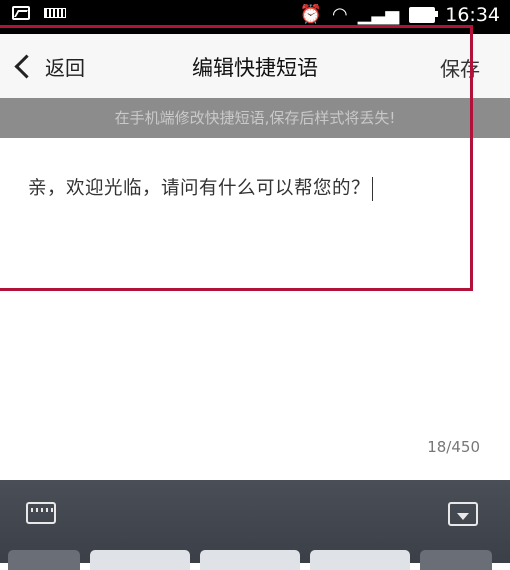  I want to click on phrase-text-field: 亲，欢迎光临，请问有什么可以帮您的？, so click(201, 187).